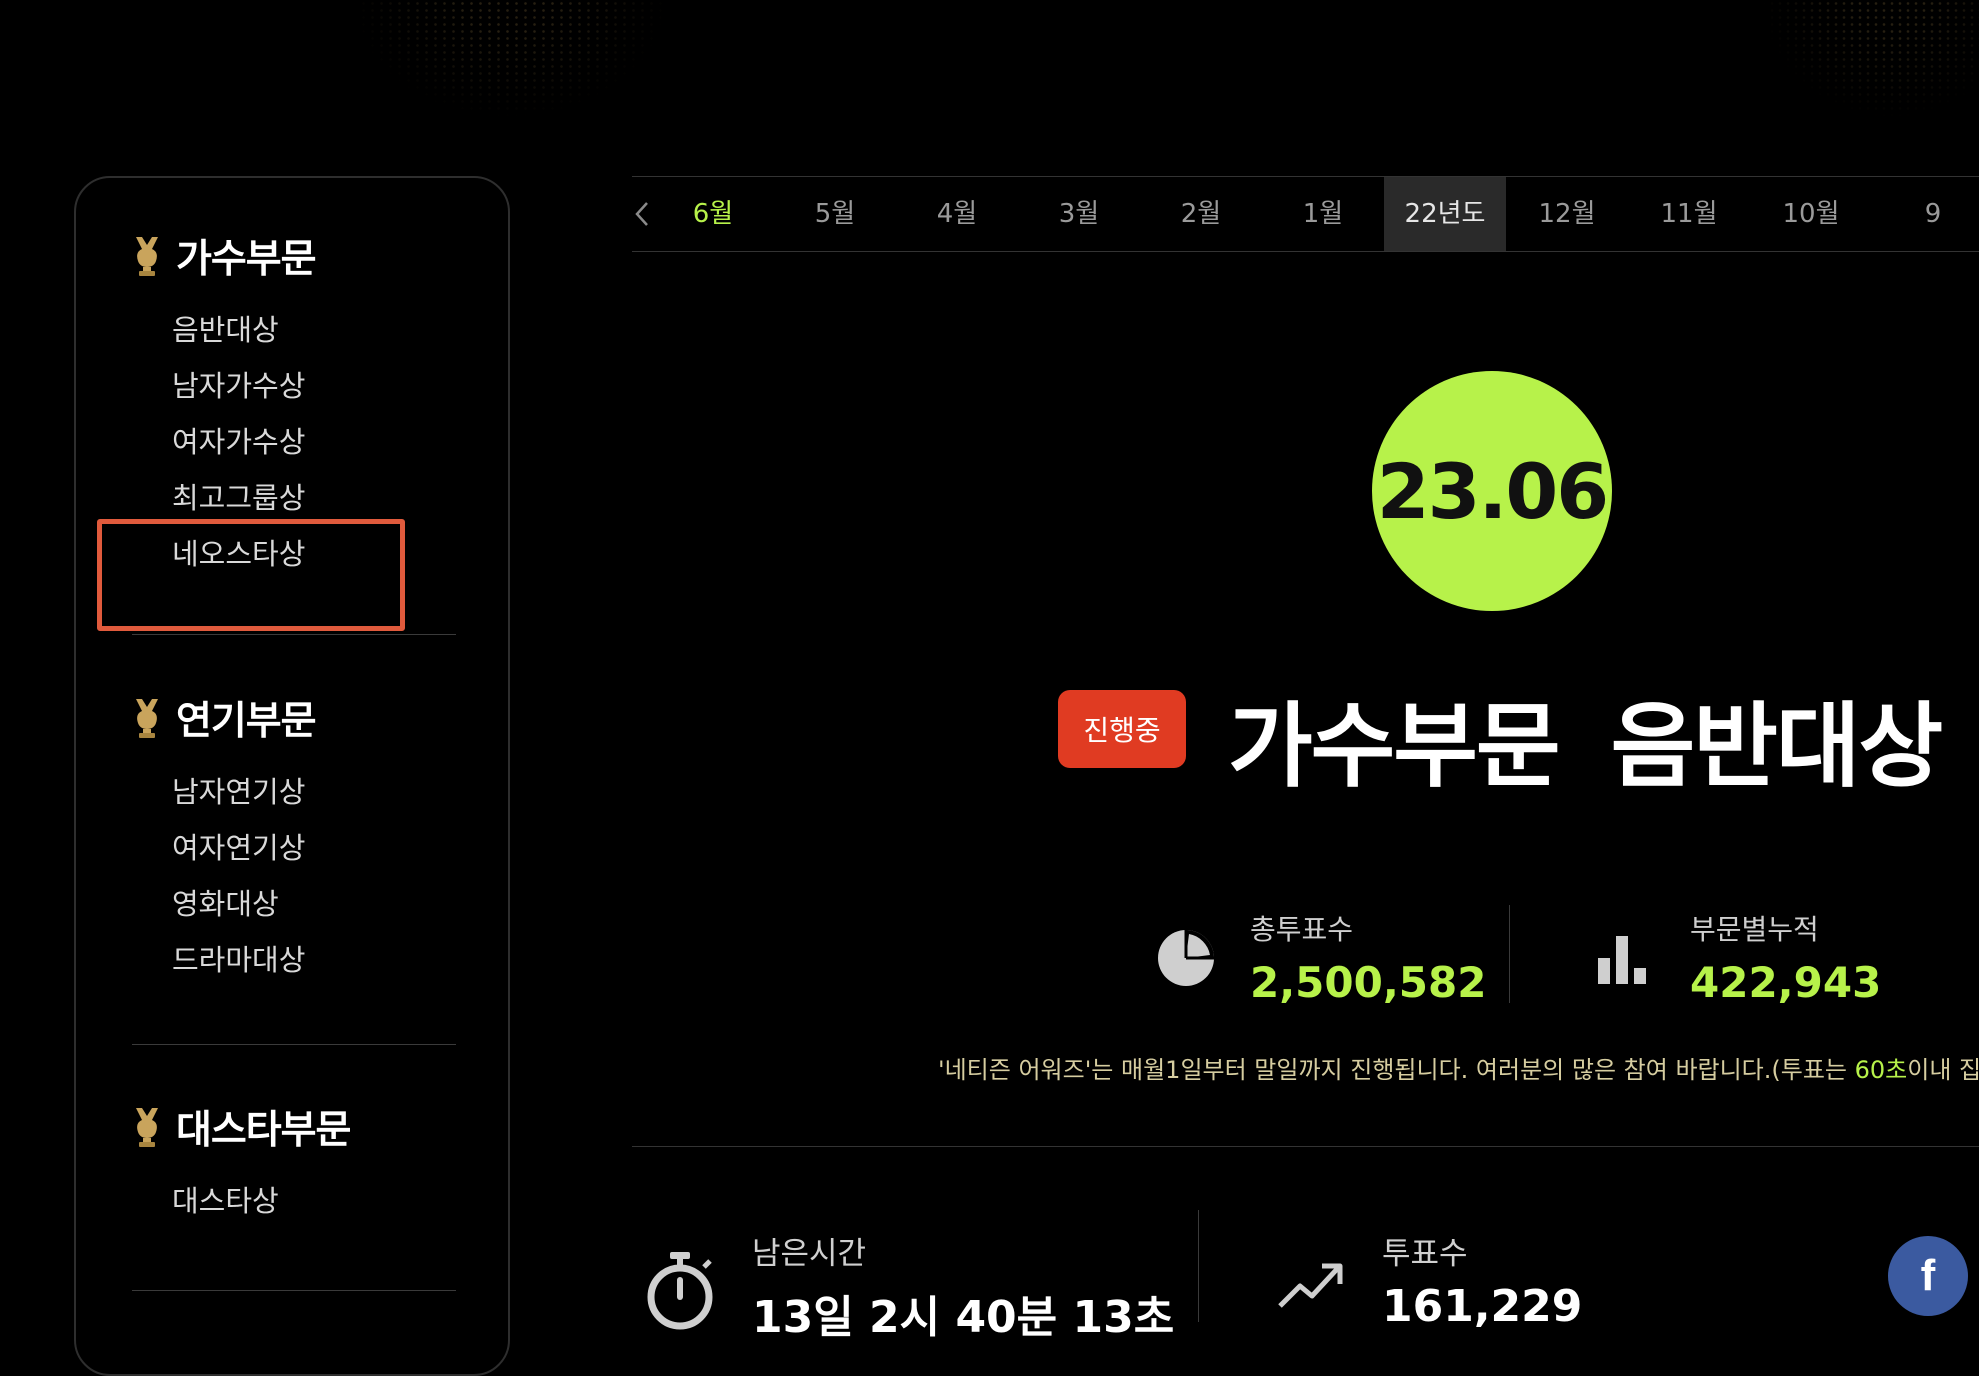 The width and height of the screenshot is (1979, 1376). I want to click on stat-label: 부문별누적, so click(1754, 929).